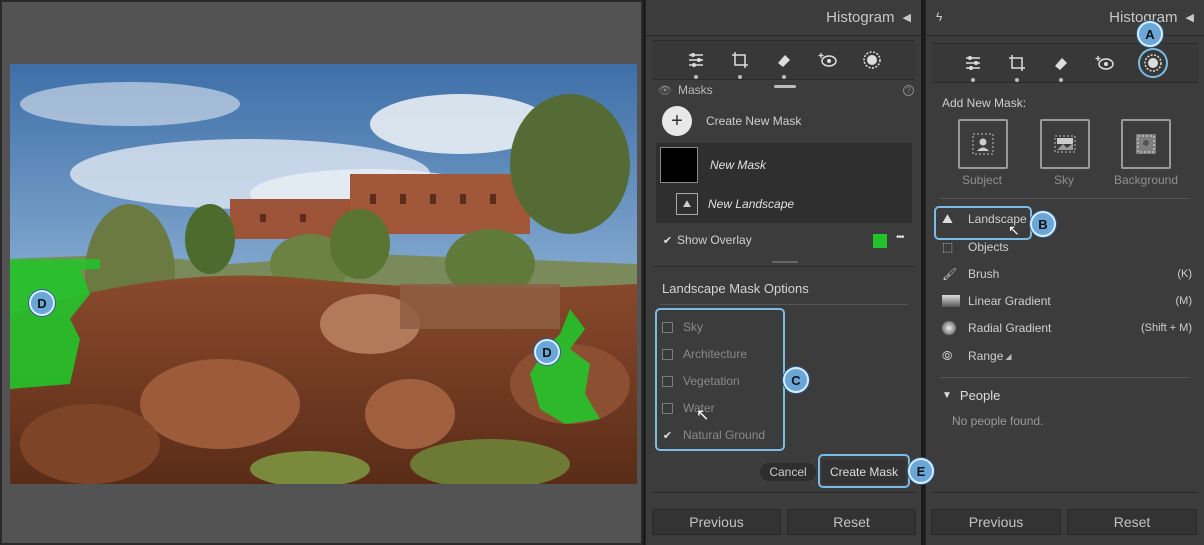 The width and height of the screenshot is (1204, 545). Describe the element at coordinates (783, 18) in the screenshot. I see `histogram-header: Histogram ◀` at that location.